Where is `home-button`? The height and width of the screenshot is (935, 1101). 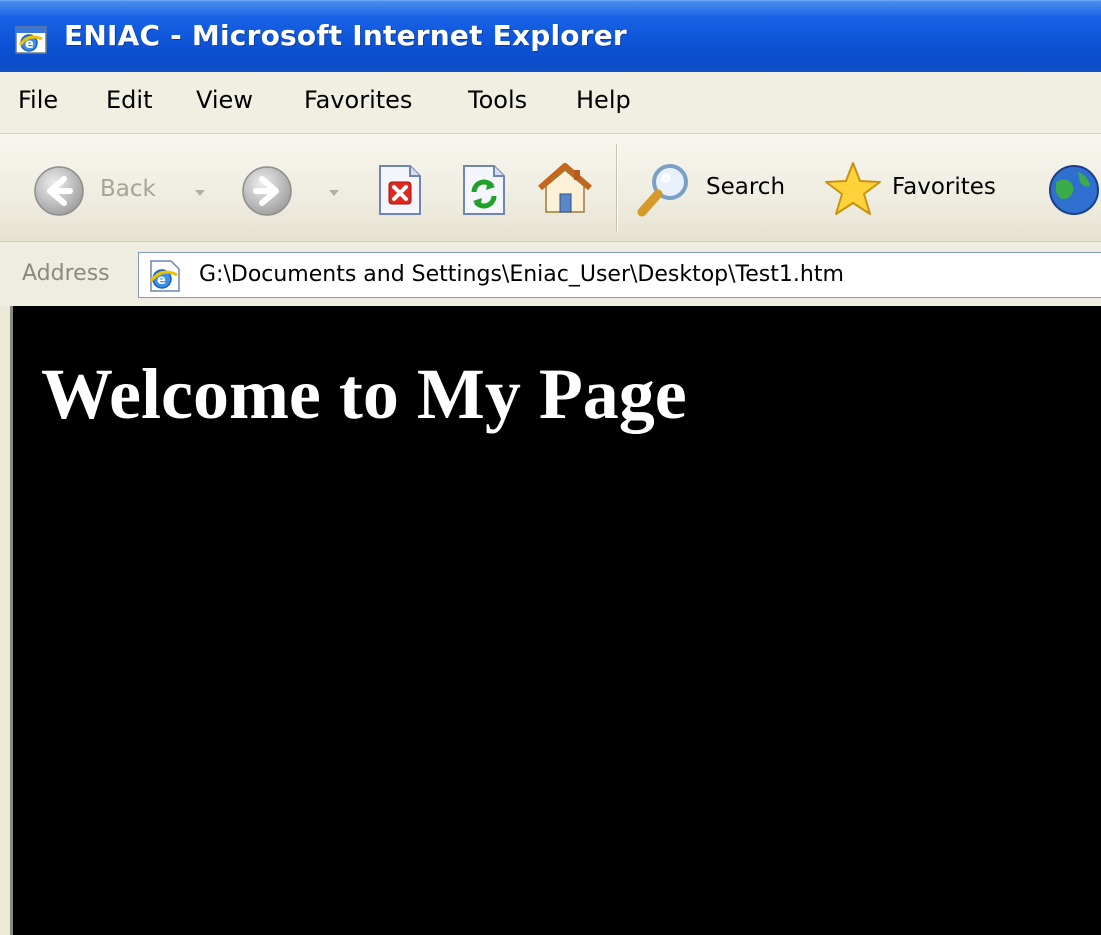
home-button is located at coordinates (565, 187).